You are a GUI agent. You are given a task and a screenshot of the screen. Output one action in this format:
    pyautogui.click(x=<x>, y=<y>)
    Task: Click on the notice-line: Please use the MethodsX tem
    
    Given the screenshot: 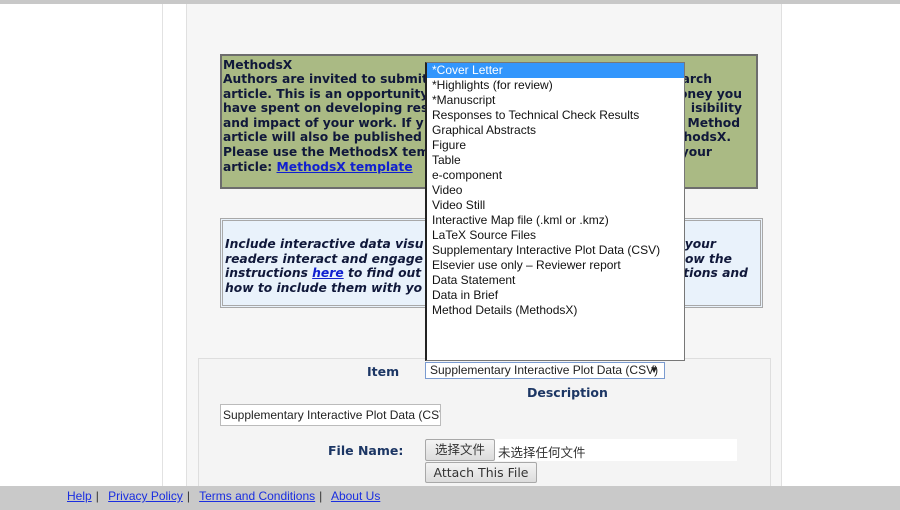 What is the action you would take?
    pyautogui.click(x=326, y=152)
    